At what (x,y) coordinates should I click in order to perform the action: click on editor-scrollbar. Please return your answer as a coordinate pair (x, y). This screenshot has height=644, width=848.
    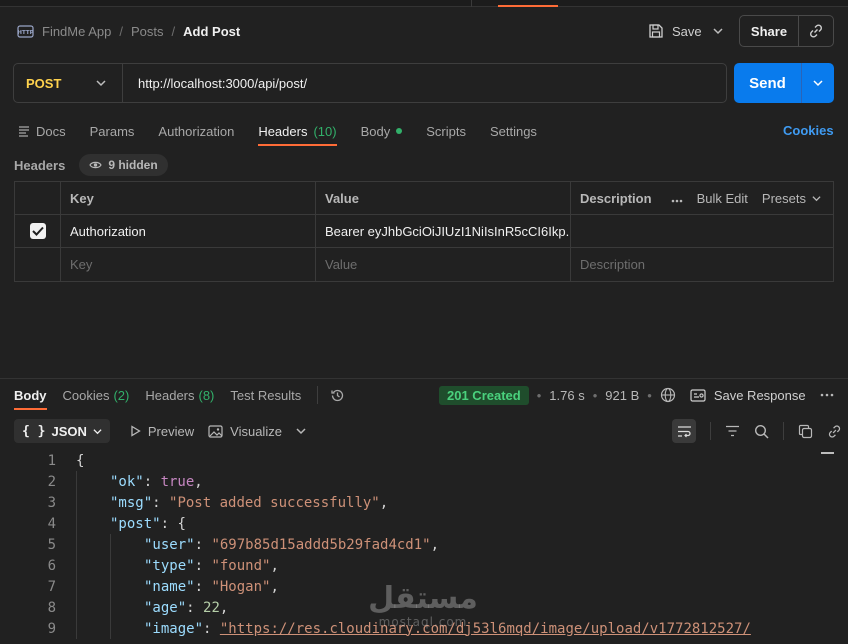
    Looking at the image, I should click on (827, 453).